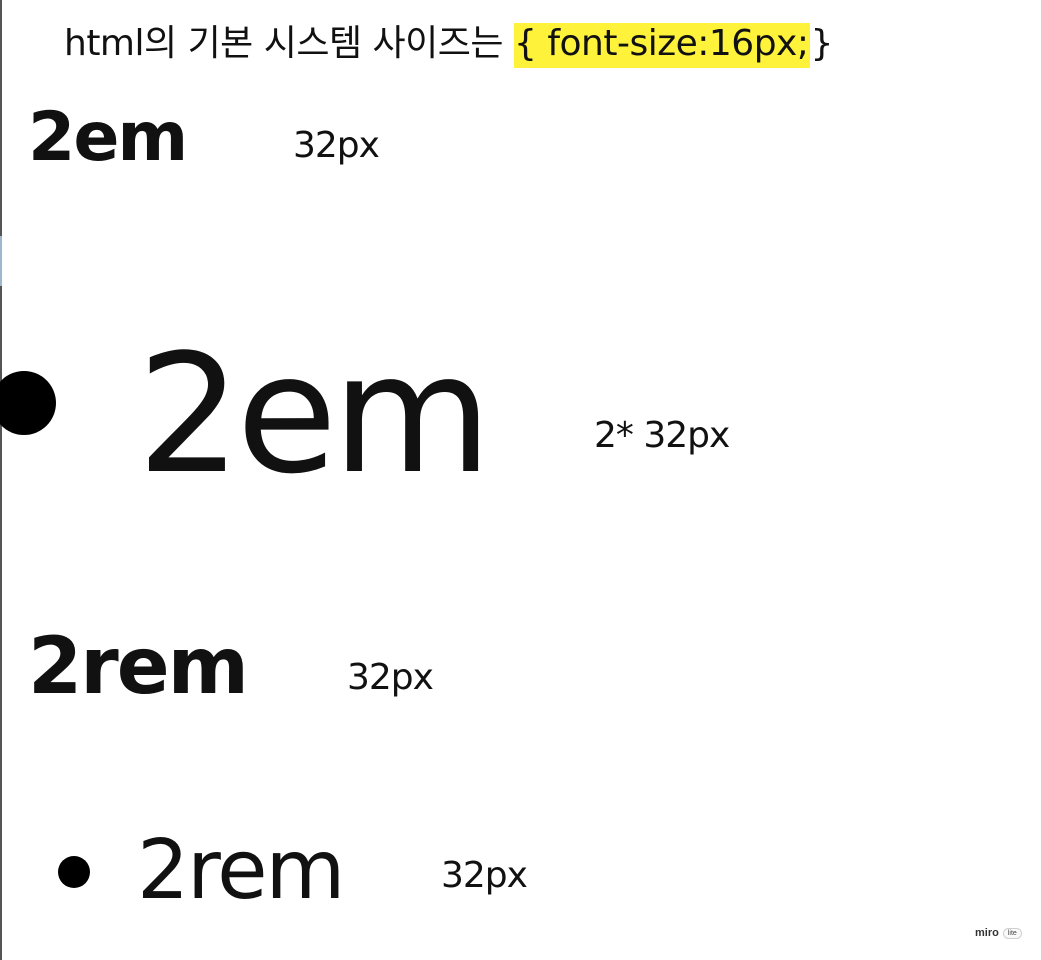 Image resolution: width=1041 pixels, height=960 pixels. I want to click on bullet-small-icon, so click(74, 872).